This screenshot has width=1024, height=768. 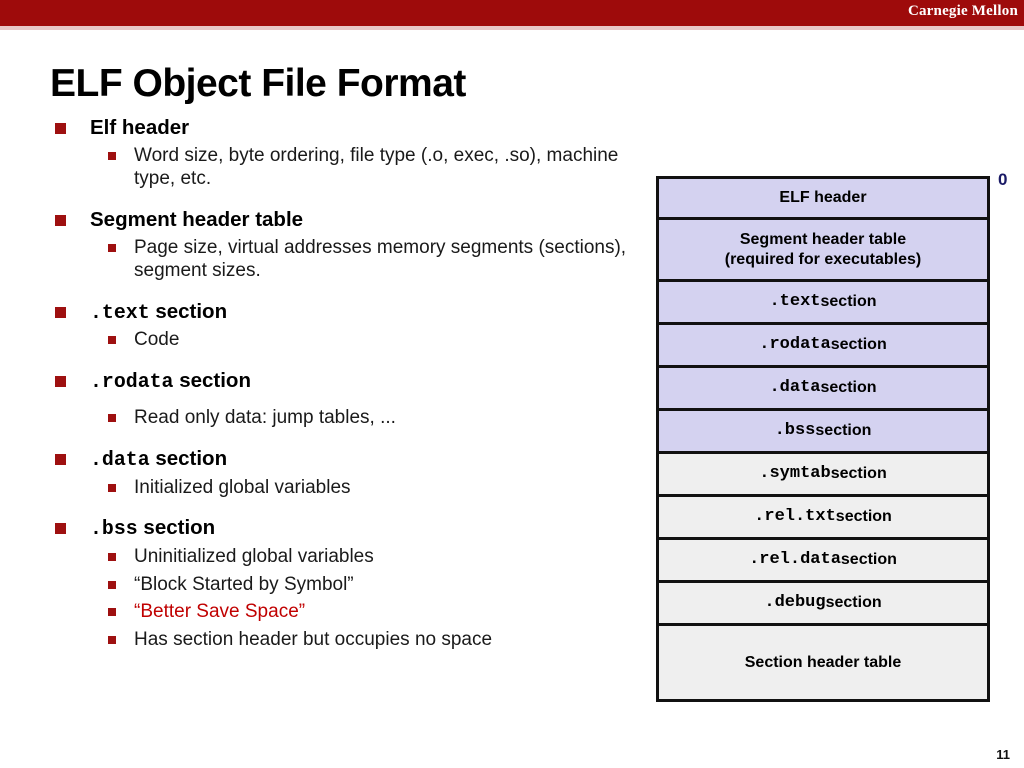 What do you see at coordinates (350, 528) in the screenshot?
I see `bullet-bss-section: .bss section` at bounding box center [350, 528].